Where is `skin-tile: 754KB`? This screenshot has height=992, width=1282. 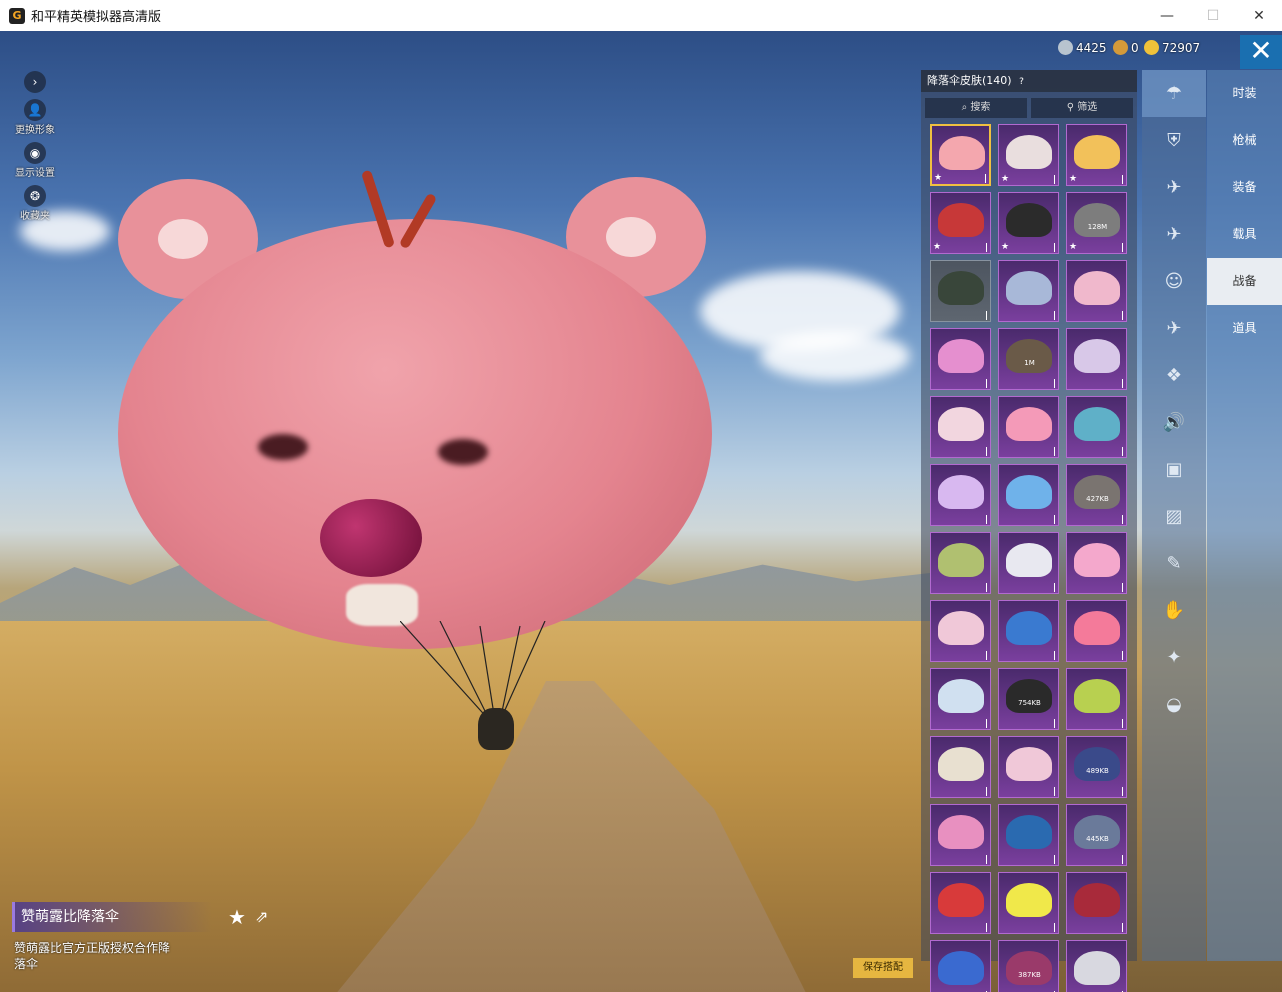
skin-tile: 754KB is located at coordinates (1028, 699).